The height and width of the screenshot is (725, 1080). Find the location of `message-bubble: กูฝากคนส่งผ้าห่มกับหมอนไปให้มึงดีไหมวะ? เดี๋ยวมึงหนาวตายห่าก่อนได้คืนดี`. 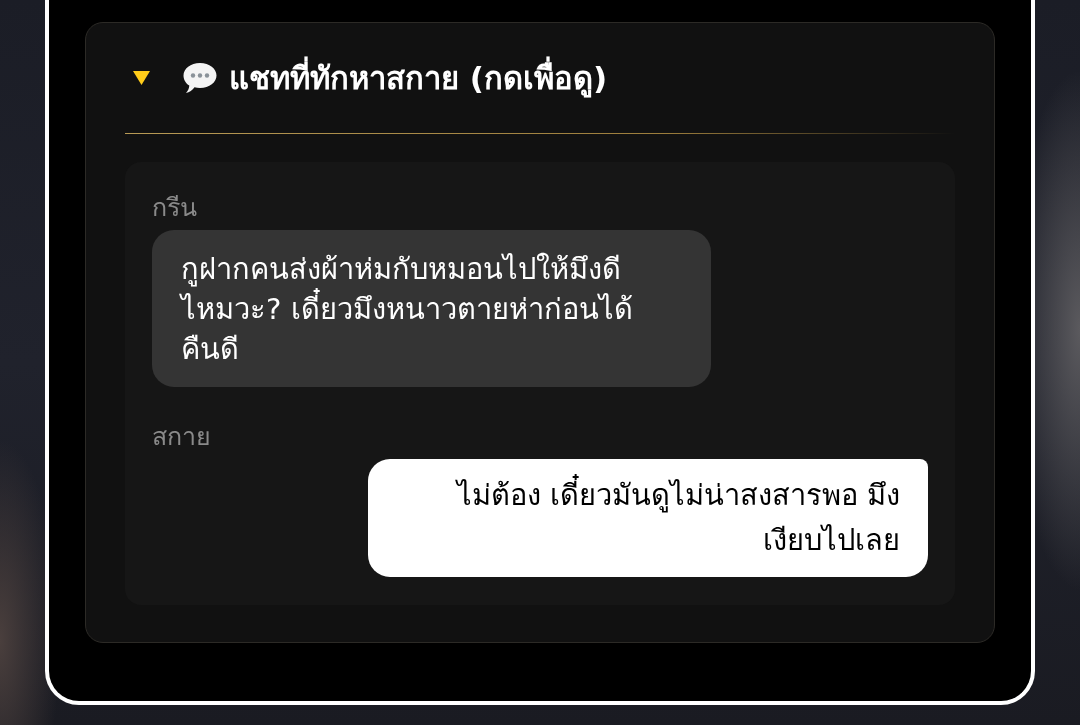

message-bubble: กูฝากคนส่งผ้าห่มกับหมอนไปให้มึงดีไหมวะ? เดี๋ยวมึงหนาวตายห่าก่อนได้คืนดี is located at coordinates (431, 308).